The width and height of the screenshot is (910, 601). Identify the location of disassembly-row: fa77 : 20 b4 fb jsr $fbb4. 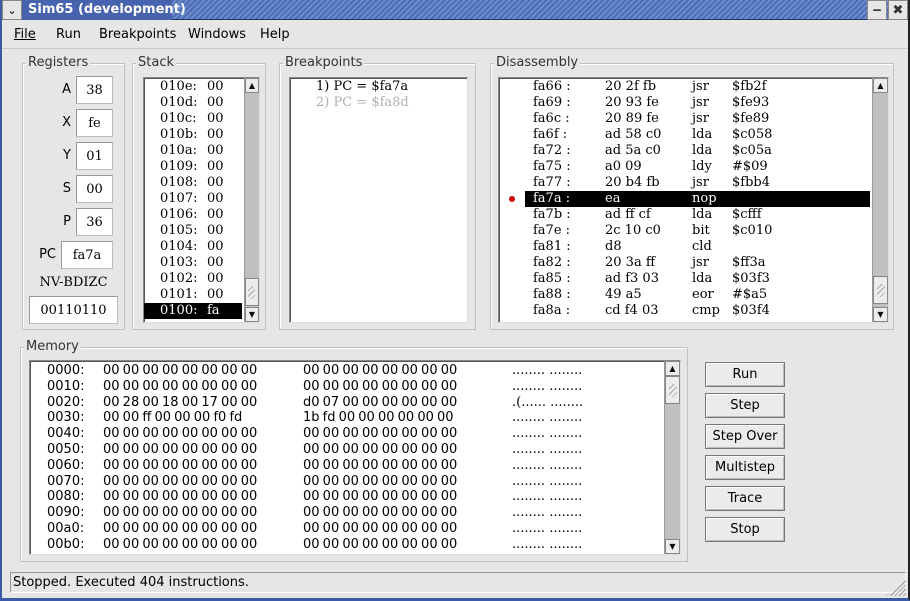
(697, 183).